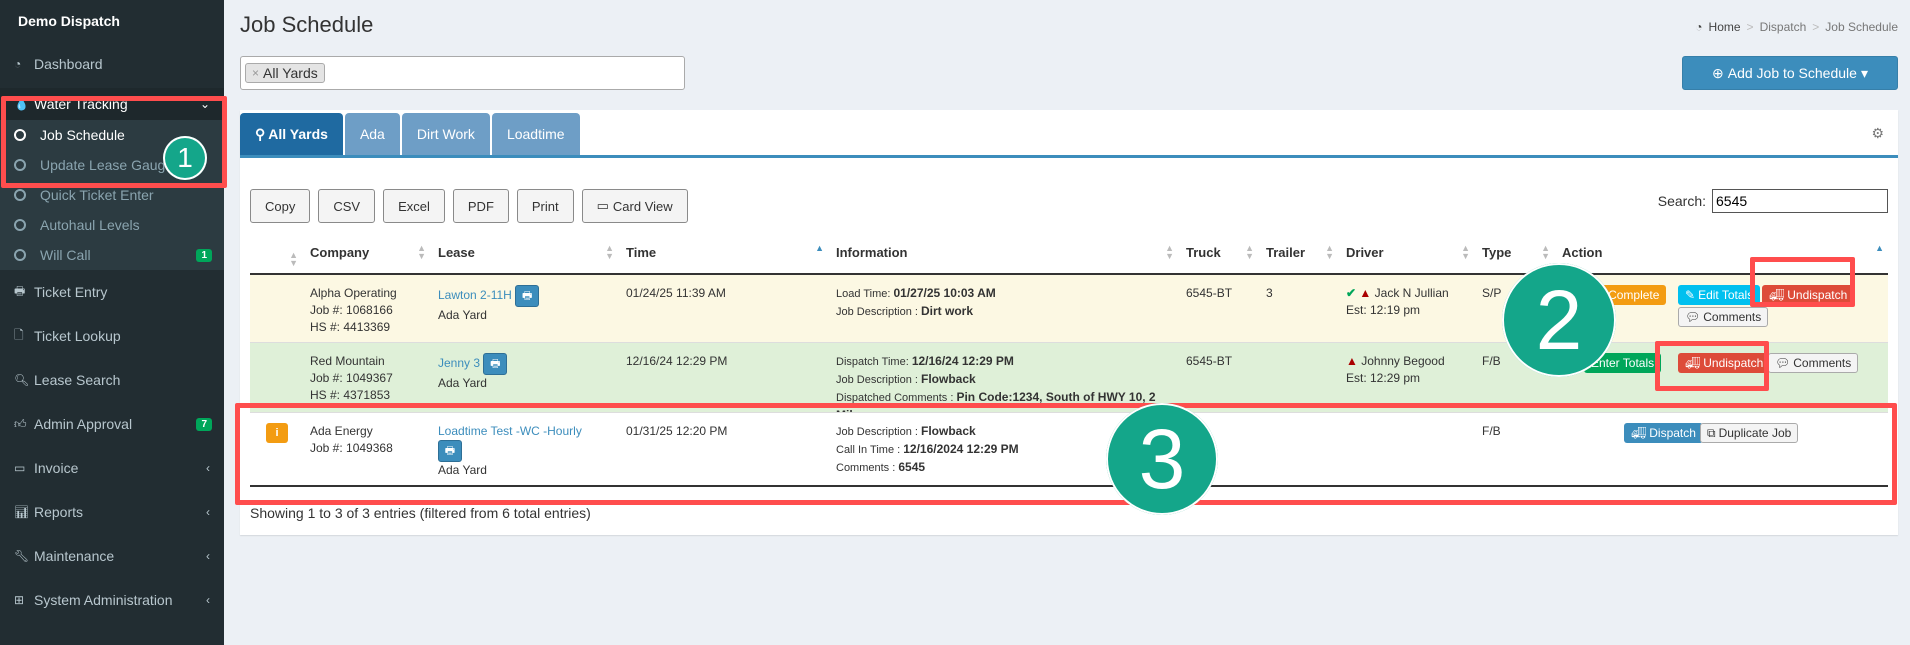  I want to click on column-header-trailer: Trailer ▲ ▼, so click(1298, 251).